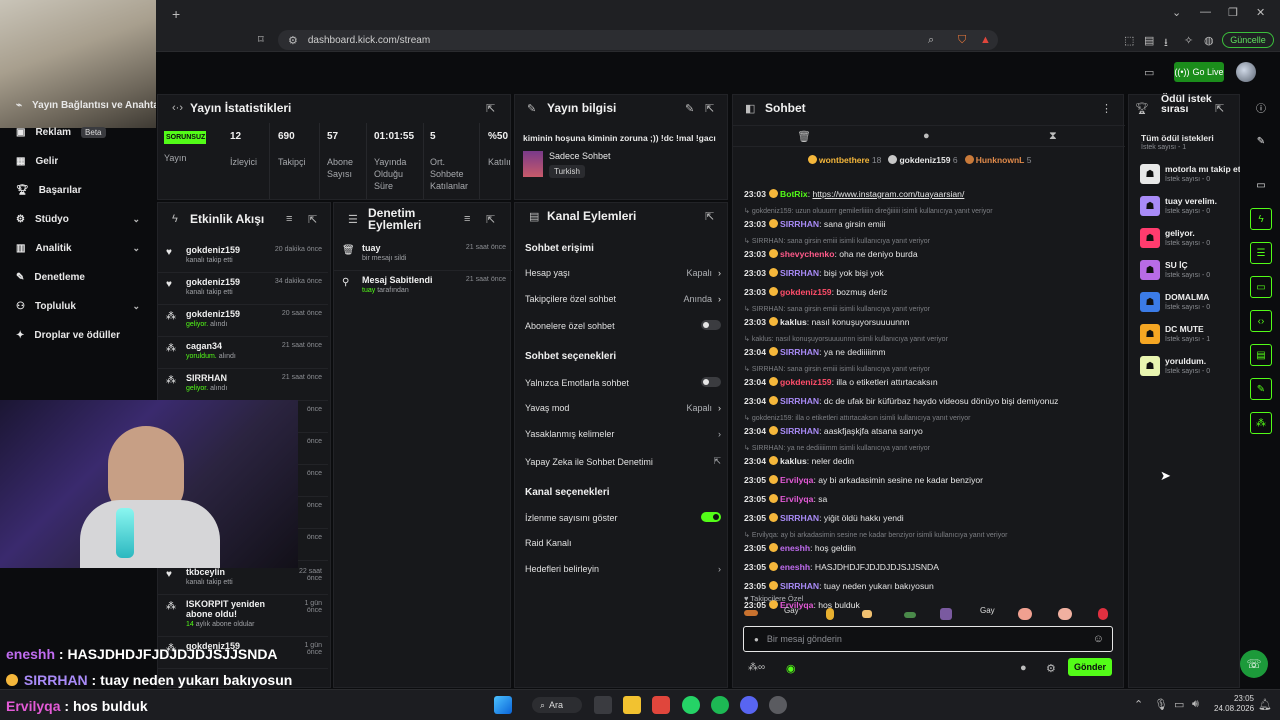 The width and height of the screenshot is (1280, 720). I want to click on extensions-icon: ⬚, so click(1129, 40).